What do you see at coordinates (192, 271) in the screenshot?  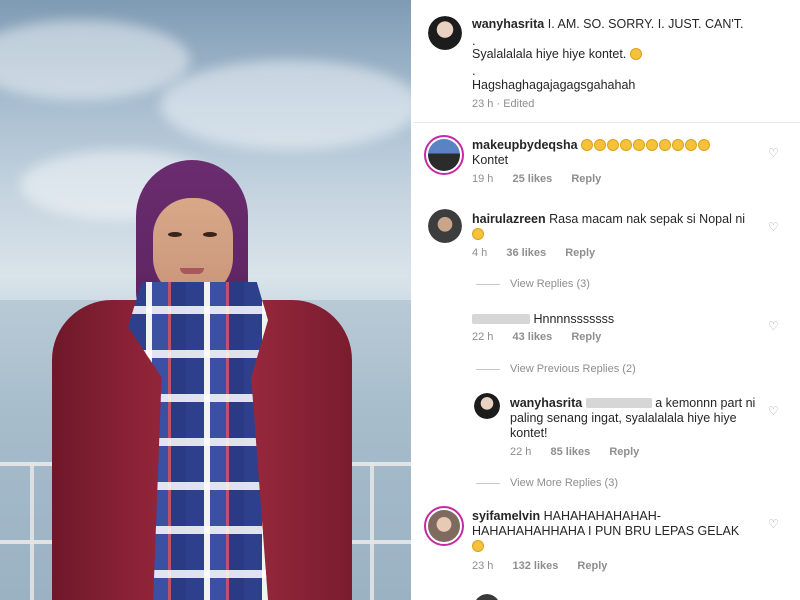 I see `smile` at bounding box center [192, 271].